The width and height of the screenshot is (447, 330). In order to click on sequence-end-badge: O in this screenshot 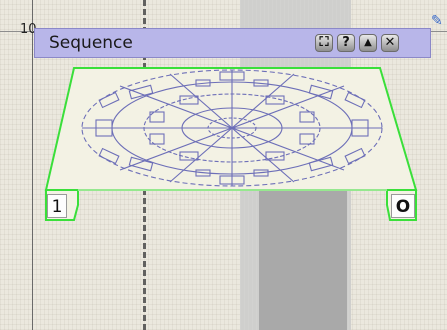, I will do `click(403, 206)`.